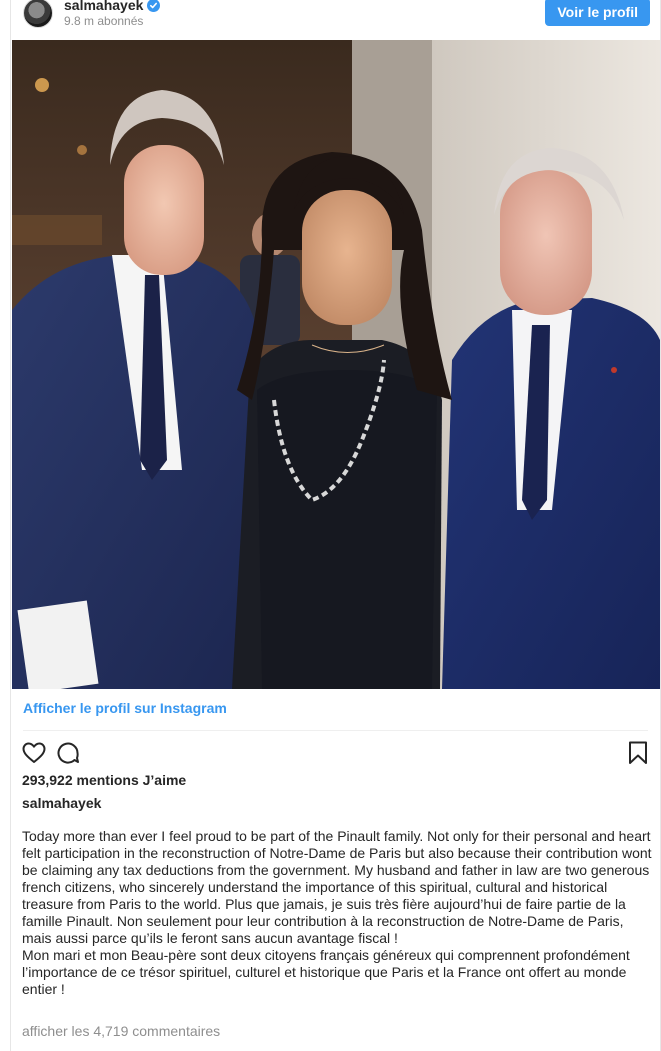 This screenshot has width=661, height=1051. Describe the element at coordinates (68, 753) in the screenshot. I see `comment-bubble-icon` at that location.